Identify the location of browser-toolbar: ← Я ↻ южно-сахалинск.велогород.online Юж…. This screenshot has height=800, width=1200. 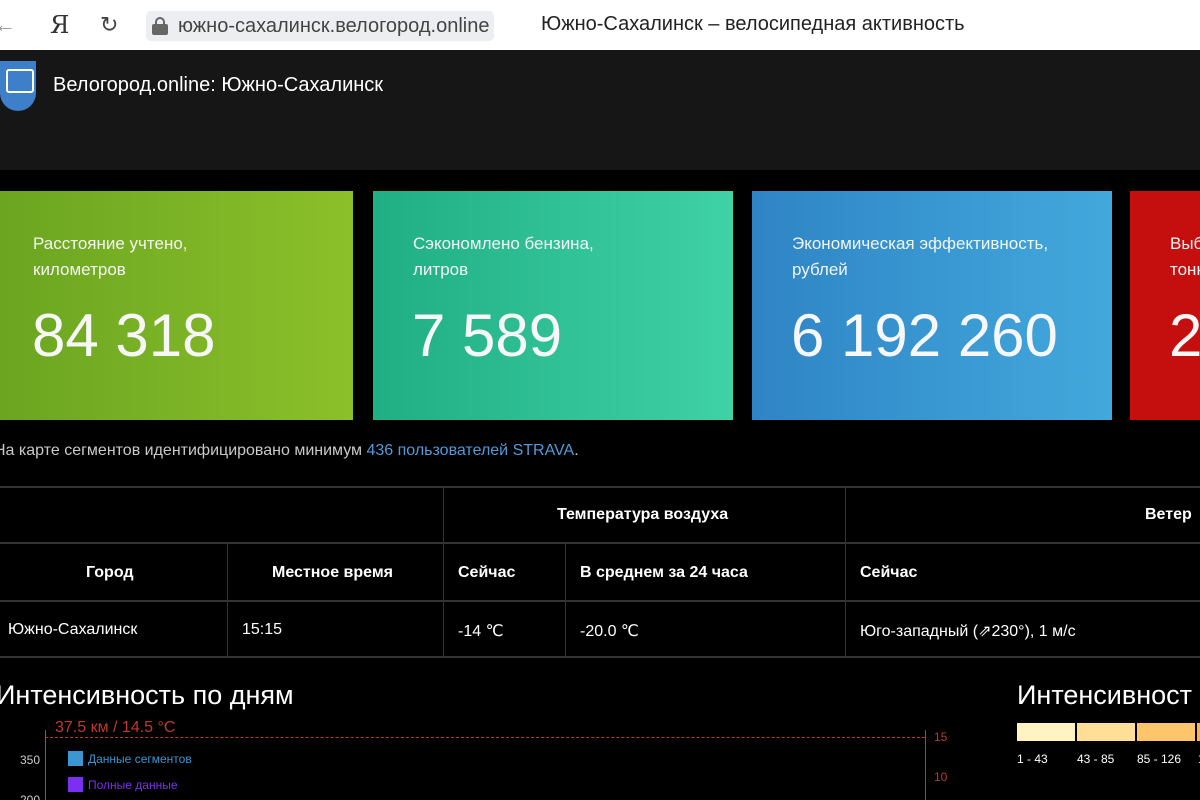
(600, 25).